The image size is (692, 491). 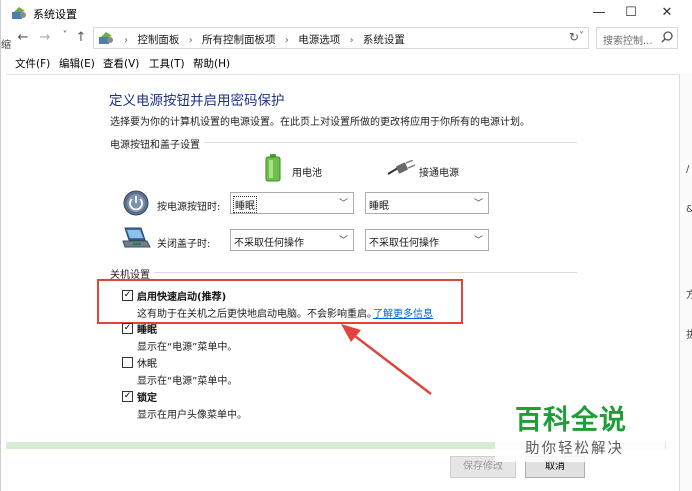 What do you see at coordinates (127, 362) in the screenshot?
I see `hibernate-checkbox` at bounding box center [127, 362].